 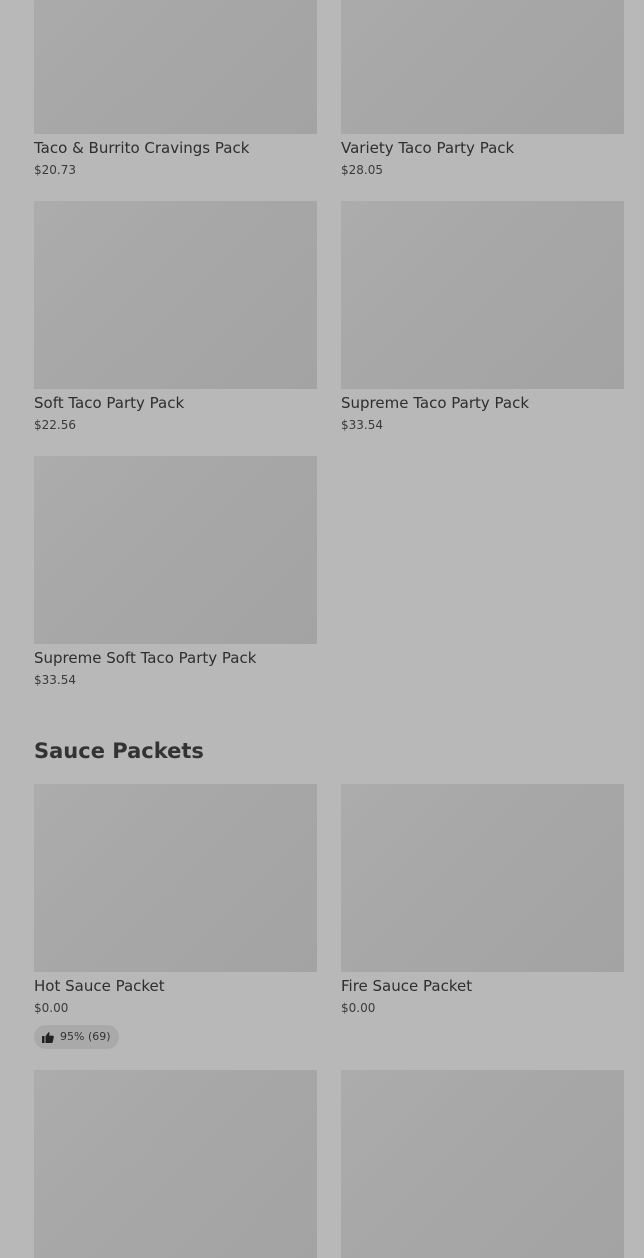 What do you see at coordinates (175, 403) in the screenshot?
I see `product-name: Soft Taco Party Pack` at bounding box center [175, 403].